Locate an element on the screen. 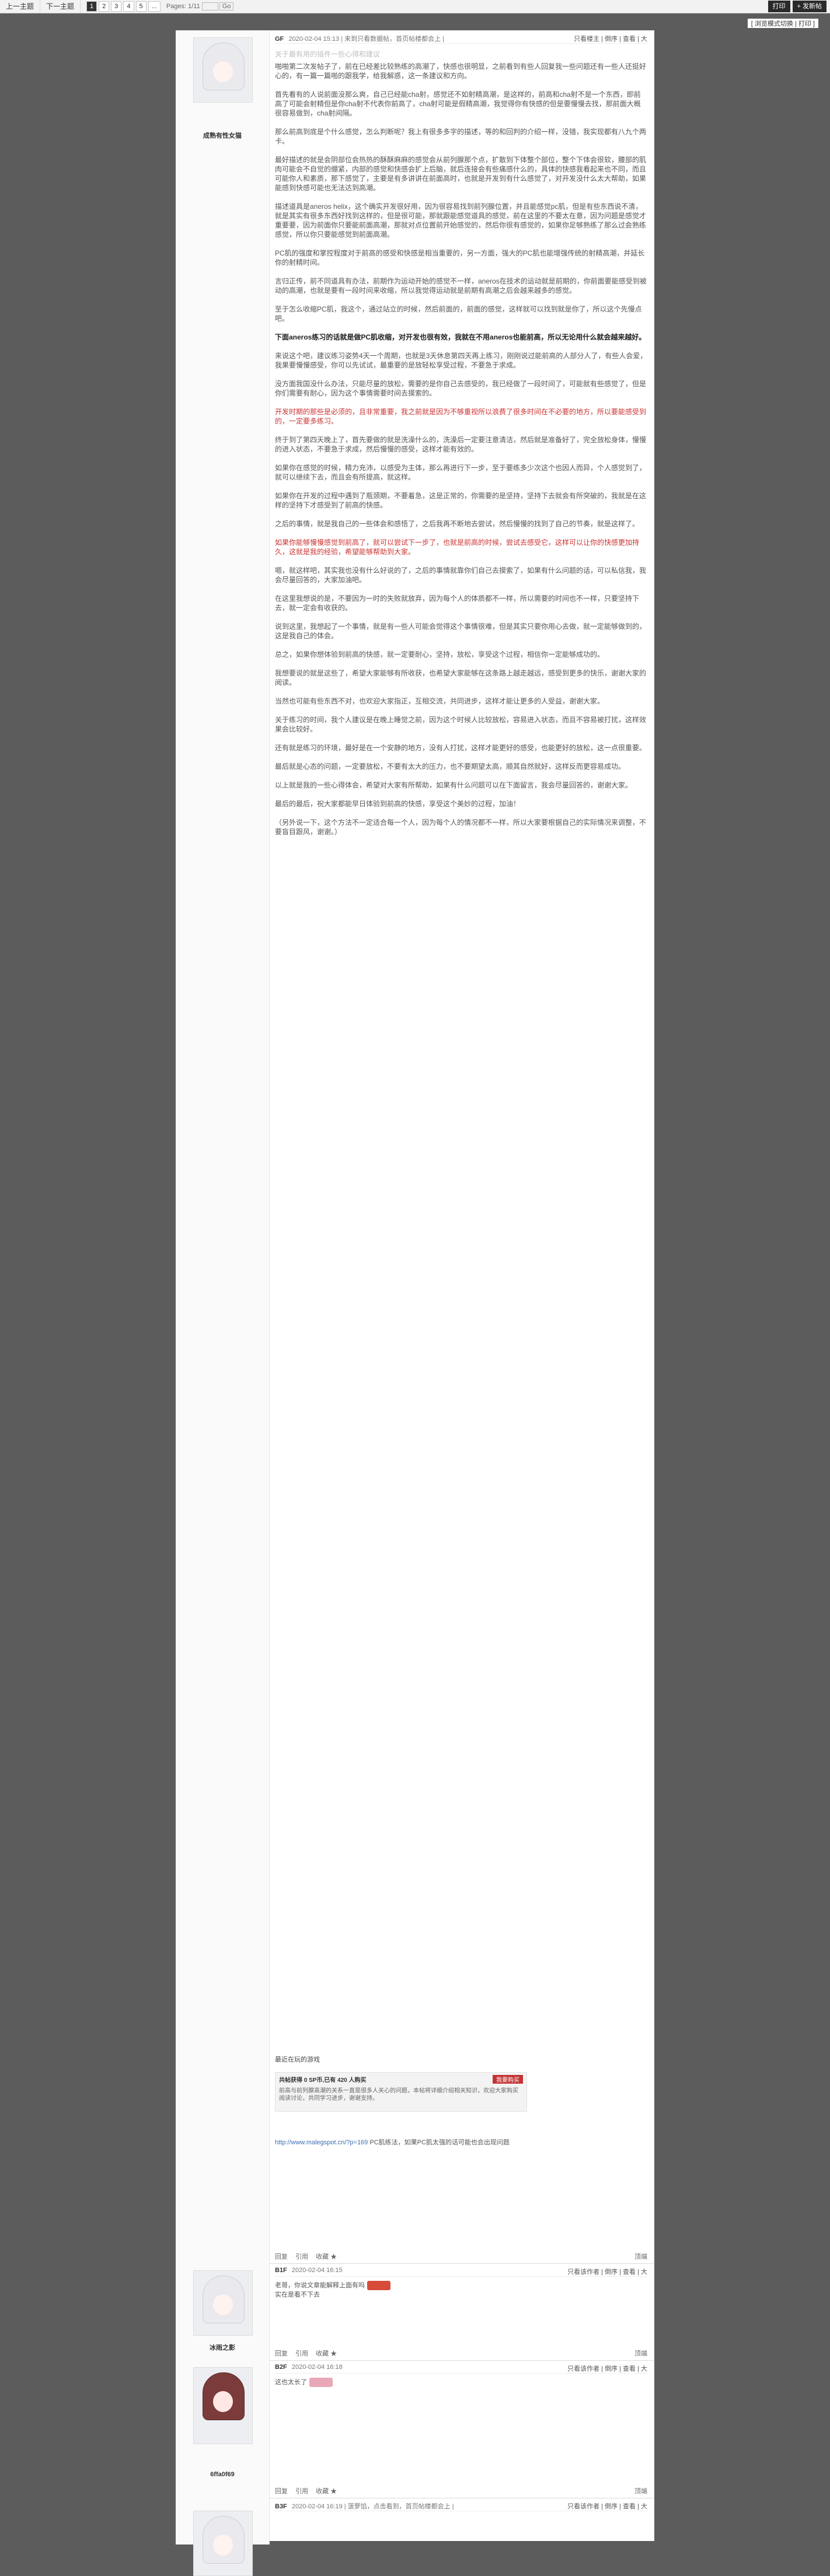 This screenshot has height=2576, width=830. prev-thread-link: 上一主题 is located at coordinates (20, 6).